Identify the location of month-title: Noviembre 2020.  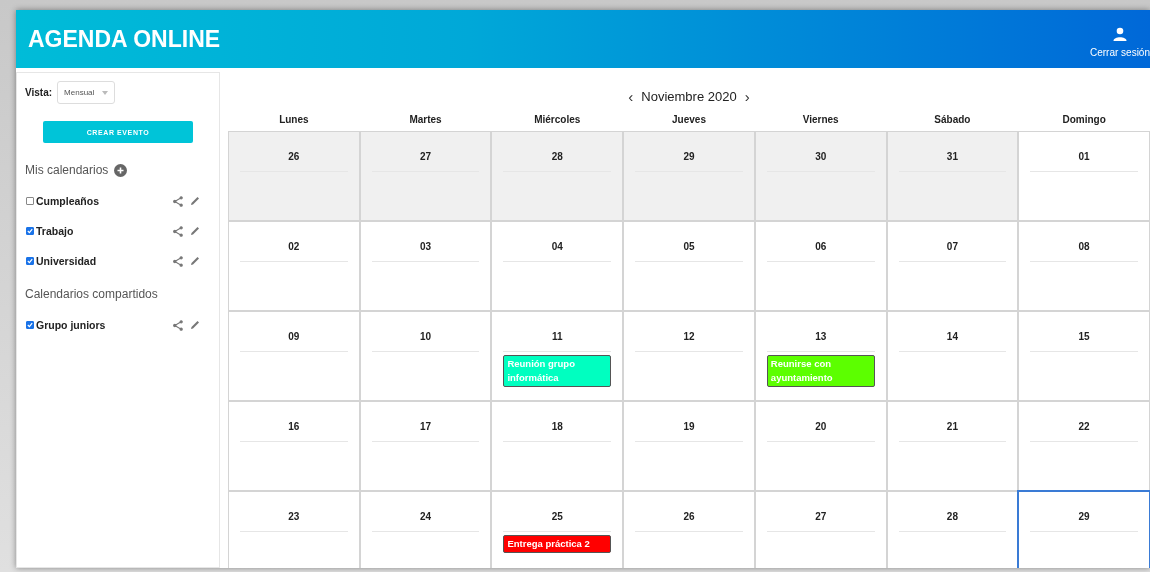
(689, 96).